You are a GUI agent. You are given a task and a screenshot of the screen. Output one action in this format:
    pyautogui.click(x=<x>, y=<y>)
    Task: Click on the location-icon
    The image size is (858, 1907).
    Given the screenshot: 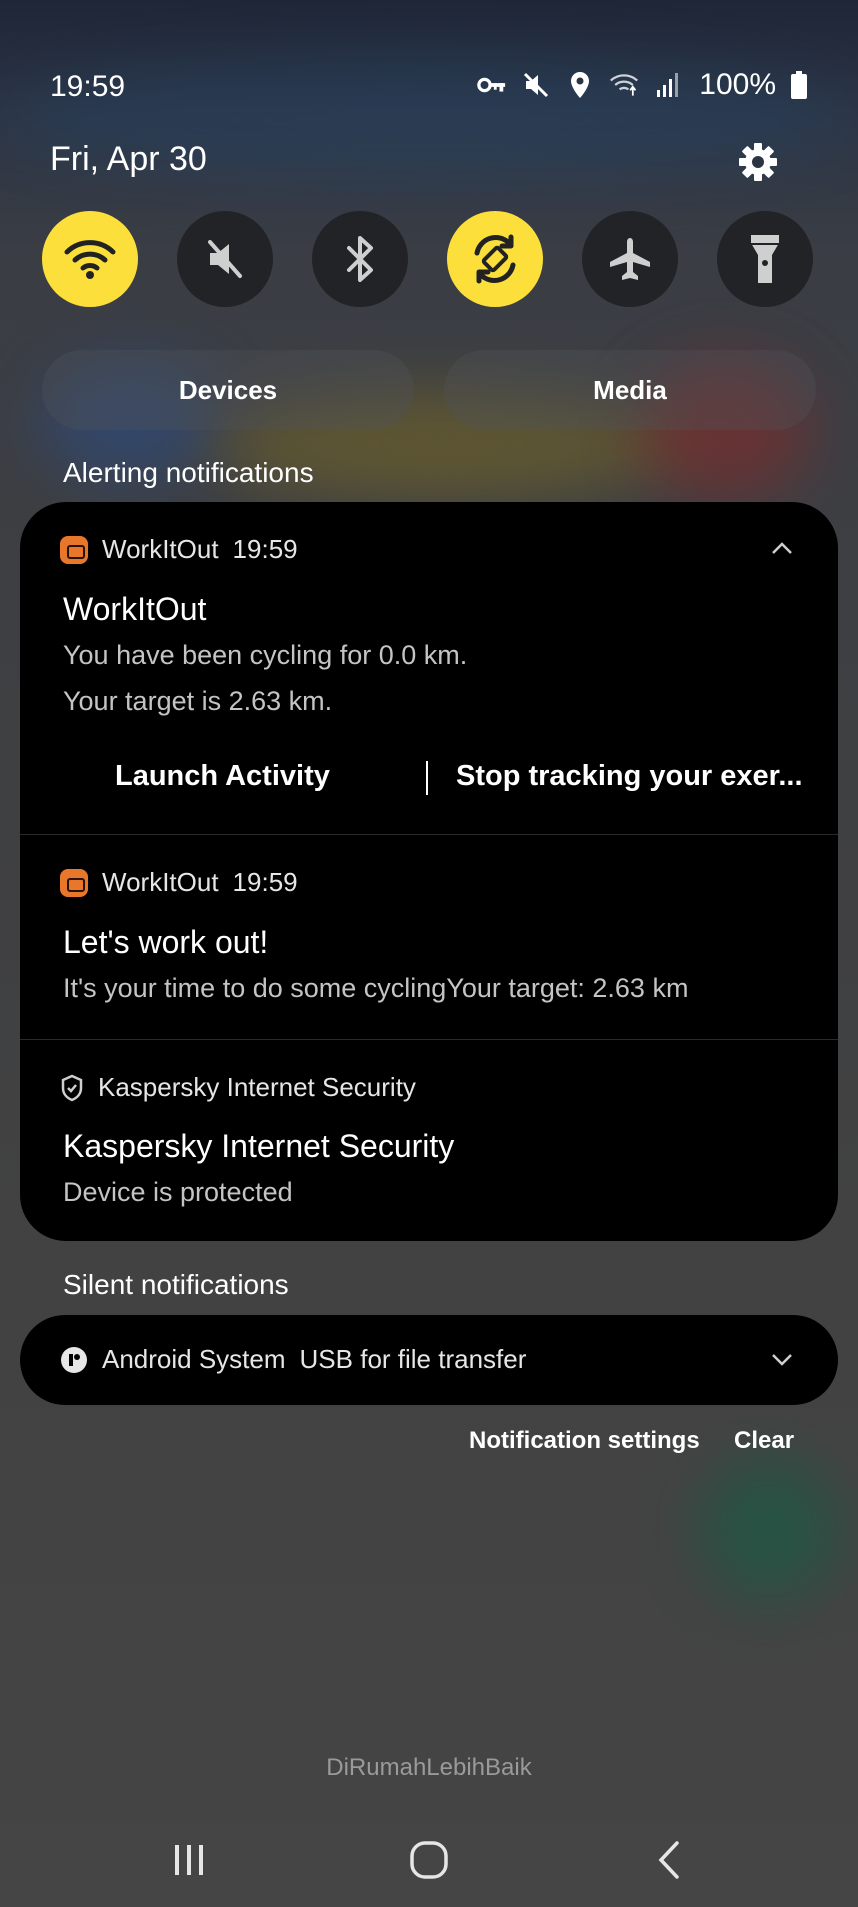 What is the action you would take?
    pyautogui.click(x=580, y=85)
    